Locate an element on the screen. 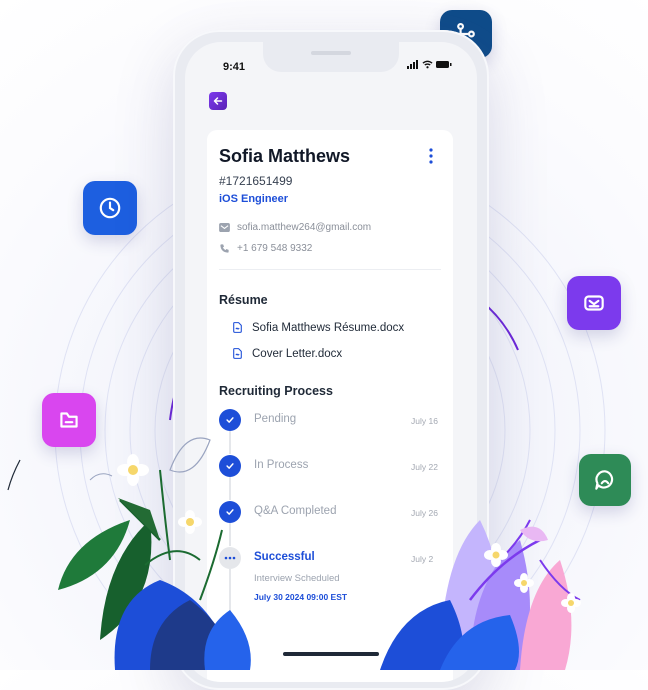  step-dot-successful is located at coordinates (230, 558).